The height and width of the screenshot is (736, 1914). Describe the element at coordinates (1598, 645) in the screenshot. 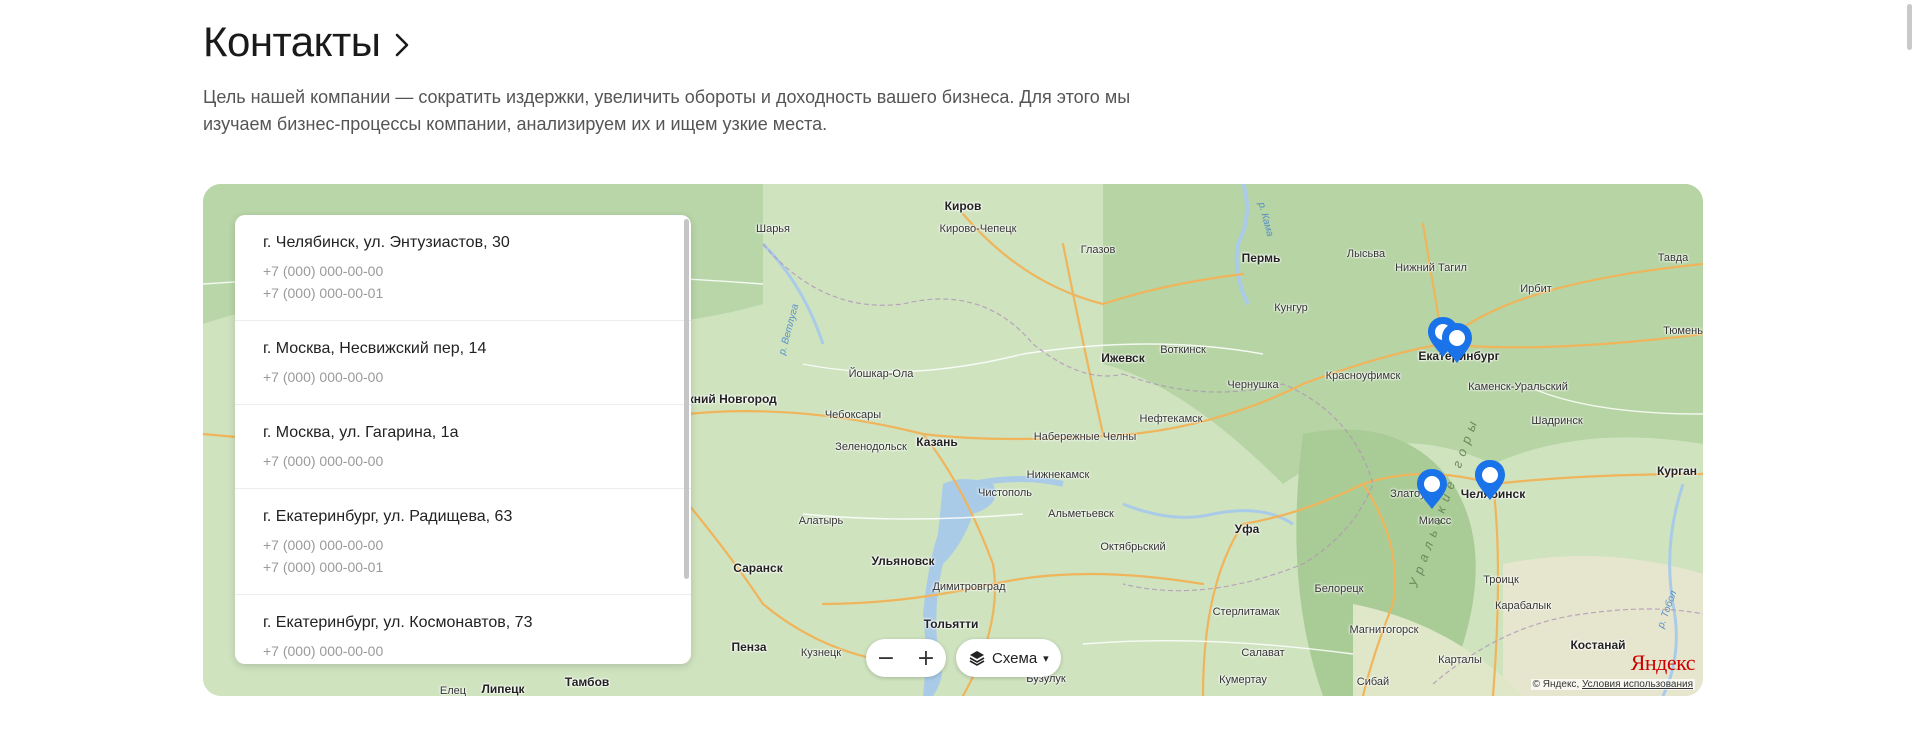

I see `map-city-label: Костанай` at that location.